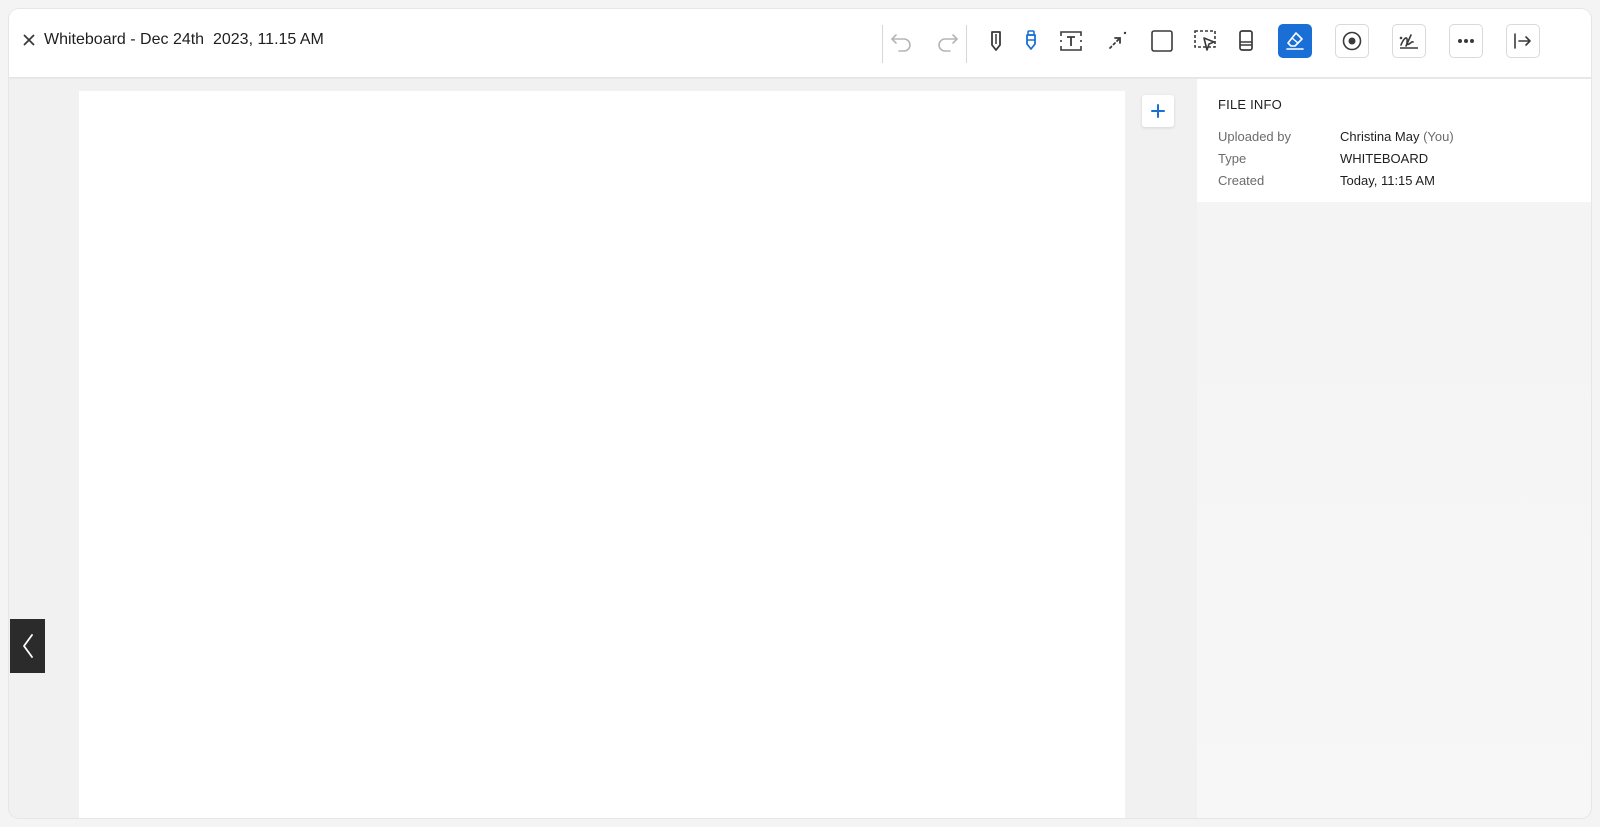  What do you see at coordinates (184, 39) in the screenshot?
I see `whiteboard-title: Whiteboard - Dec 24th 2023, 11.15 AM` at bounding box center [184, 39].